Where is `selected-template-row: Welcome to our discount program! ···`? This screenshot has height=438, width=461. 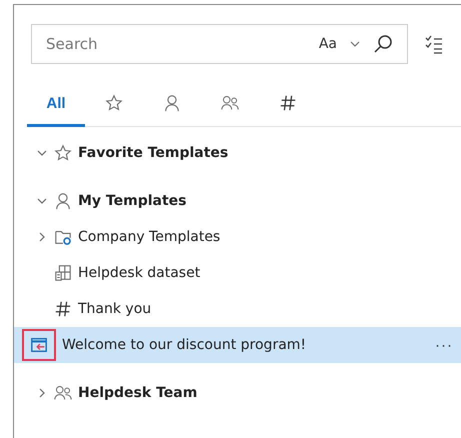 selected-template-row: Welcome to our discount program! ··· is located at coordinates (237, 345).